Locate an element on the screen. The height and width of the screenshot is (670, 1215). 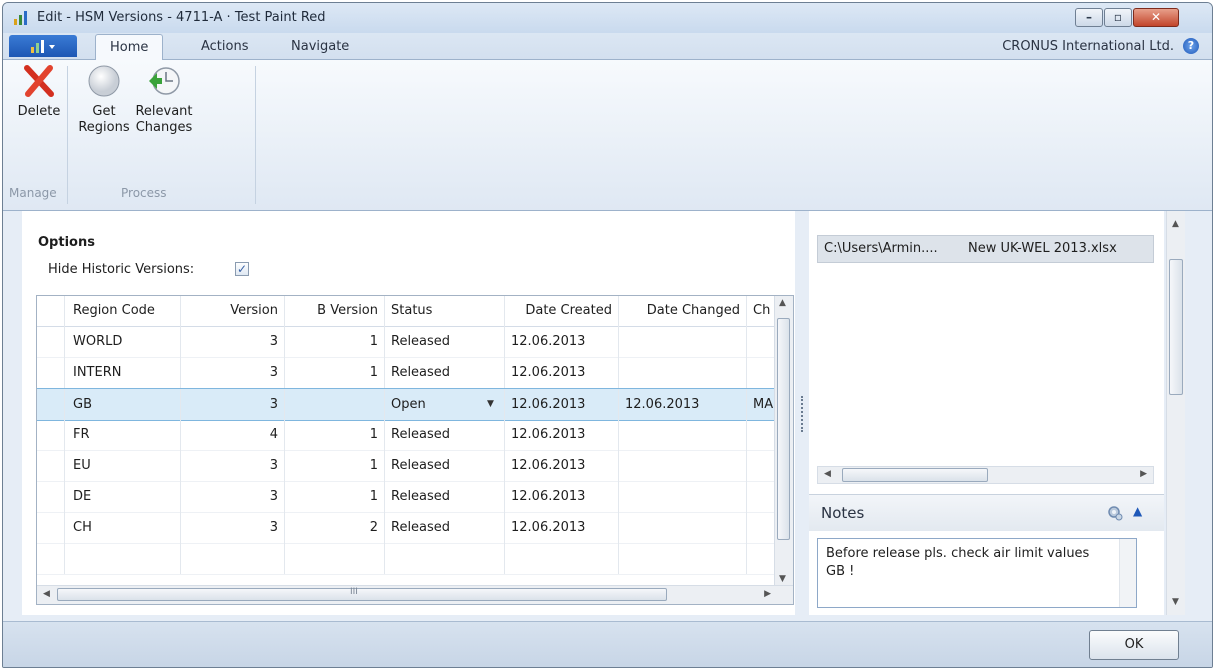
hide-historic-checkbox: ✓ is located at coordinates (242, 269).